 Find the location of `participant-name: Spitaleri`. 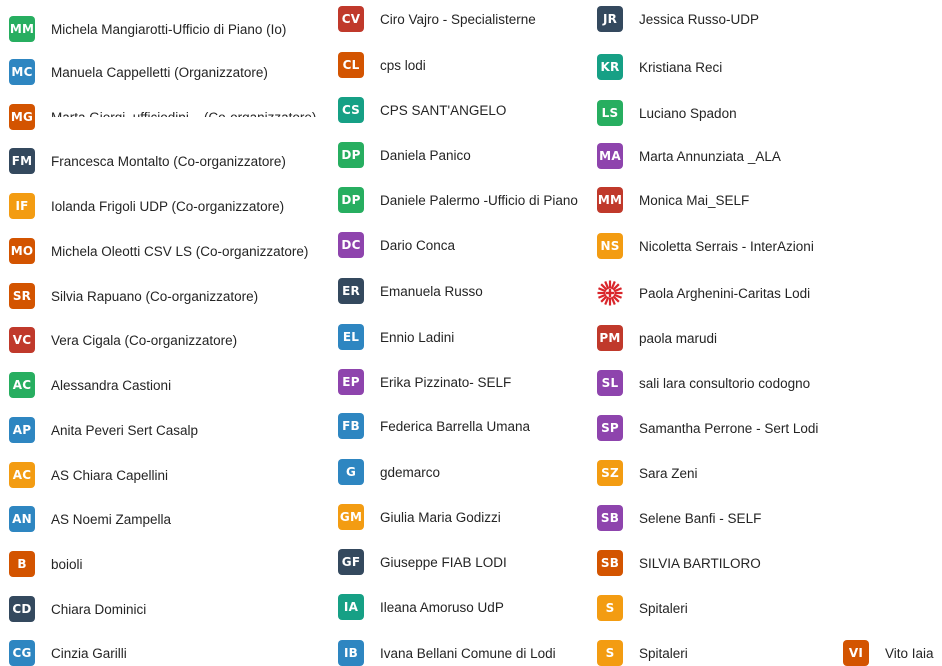

participant-name: Spitaleri is located at coordinates (663, 653).